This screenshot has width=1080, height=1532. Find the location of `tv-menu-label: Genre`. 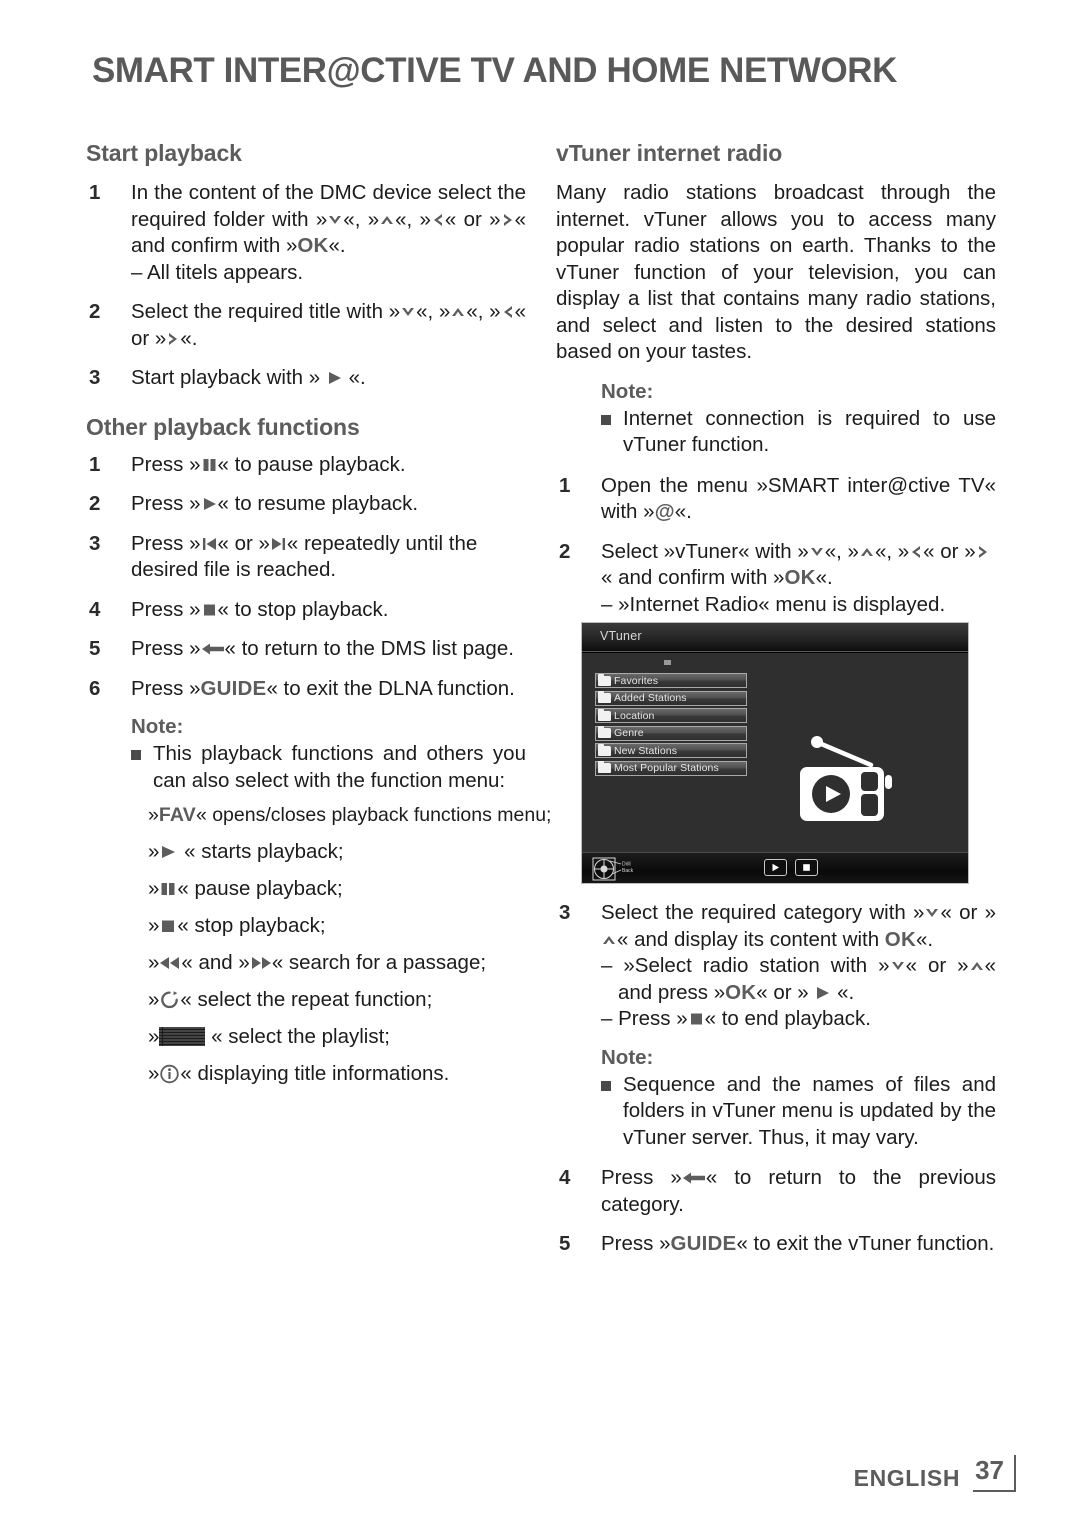

tv-menu-label: Genre is located at coordinates (629, 733).